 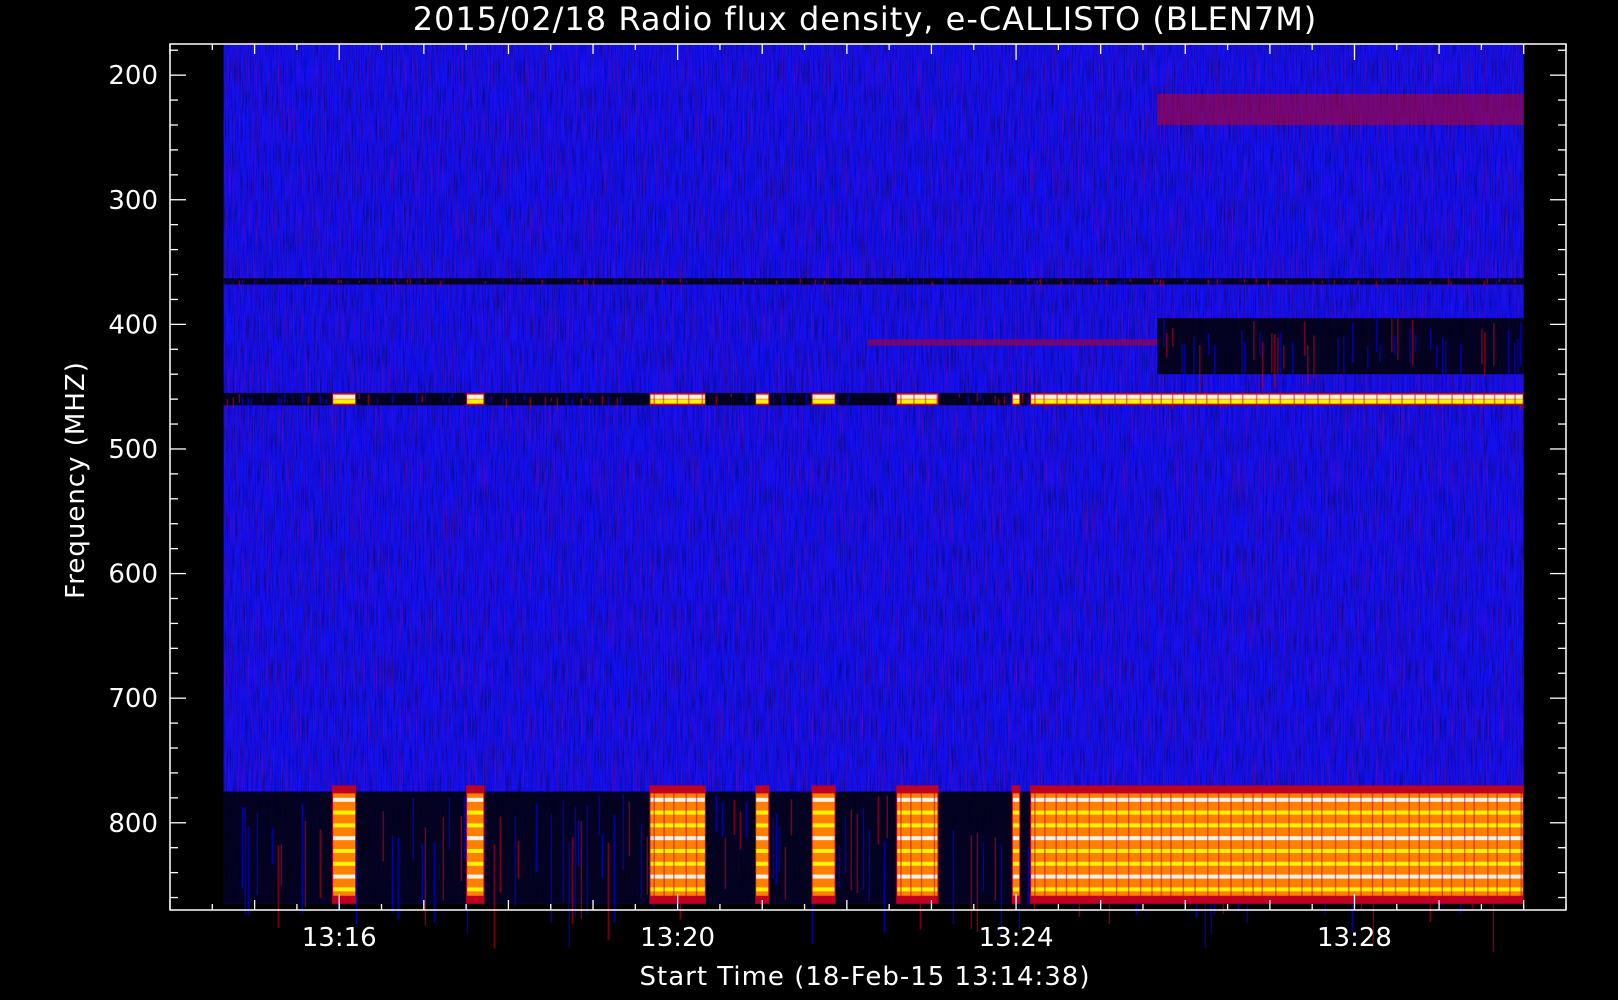 I want to click on y-tick-label: 800, so click(x=133, y=824).